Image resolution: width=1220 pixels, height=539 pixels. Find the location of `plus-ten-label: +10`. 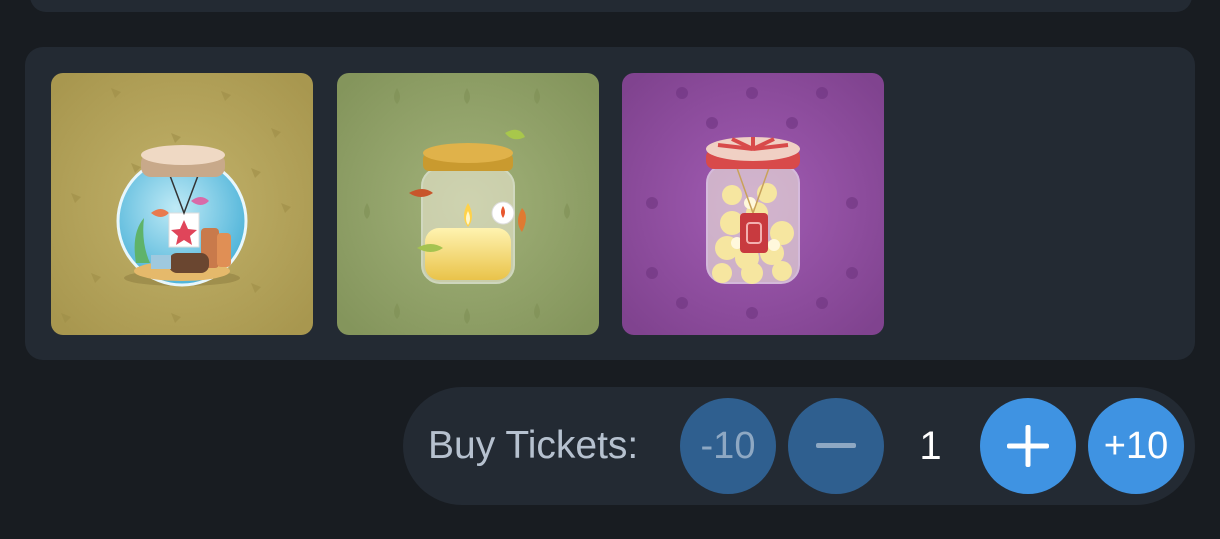

plus-ten-label: +10 is located at coordinates (1136, 445).